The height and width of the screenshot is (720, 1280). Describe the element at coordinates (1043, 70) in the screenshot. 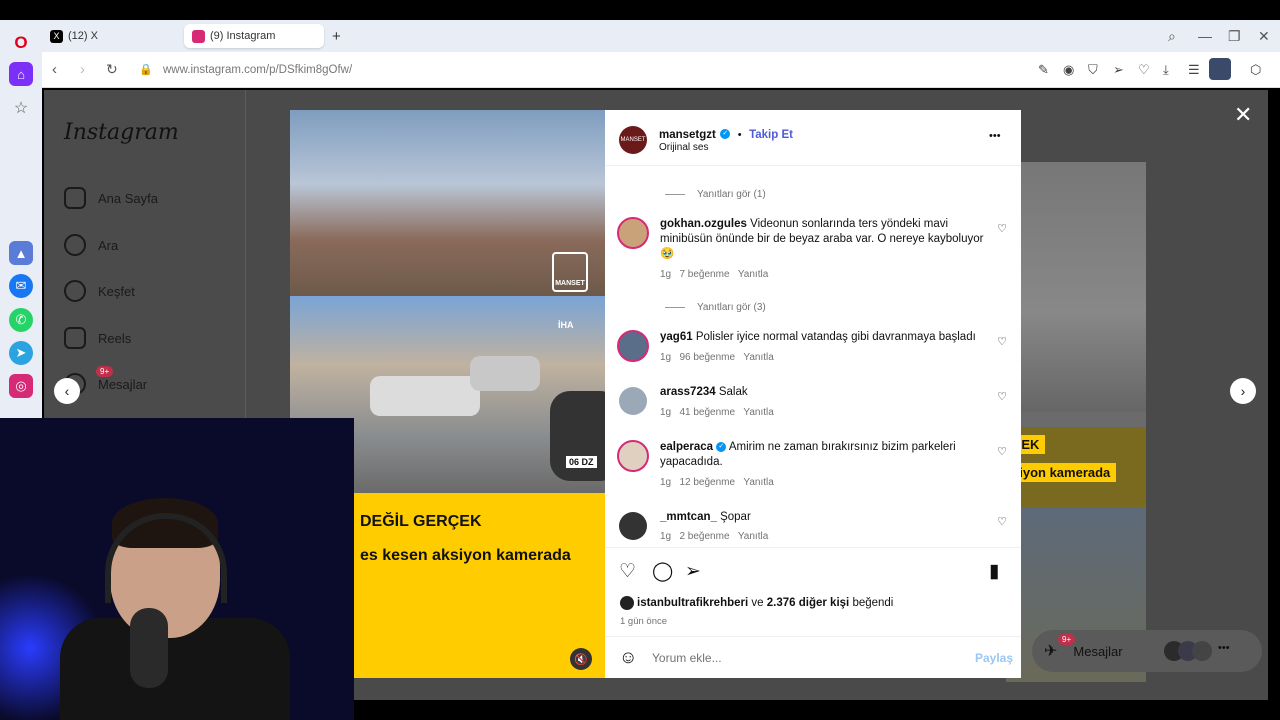

I see `edit-icon: ✎` at that location.